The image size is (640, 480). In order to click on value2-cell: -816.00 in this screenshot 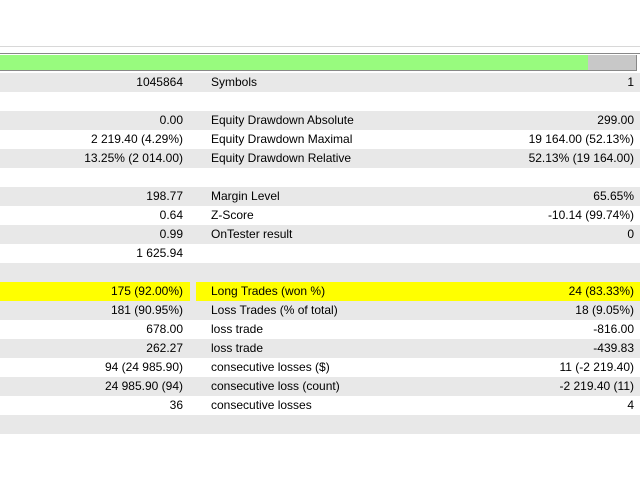, I will do `click(613, 329)`.